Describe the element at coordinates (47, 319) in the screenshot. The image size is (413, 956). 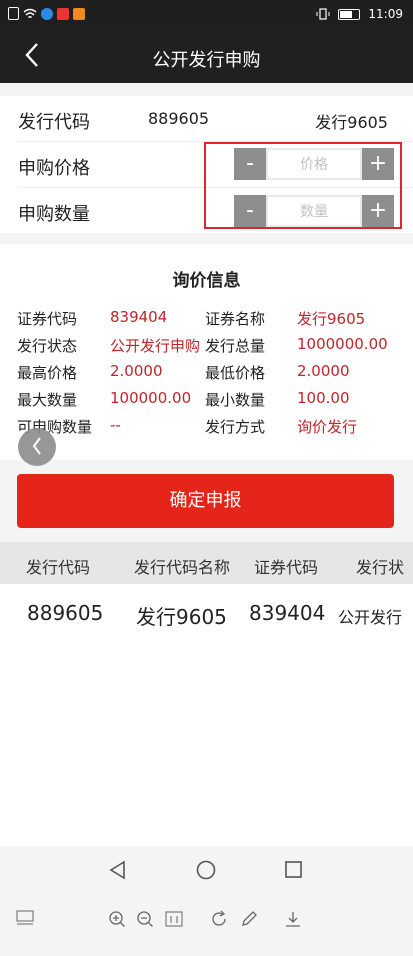
I see `info-key: 证券代码` at that location.